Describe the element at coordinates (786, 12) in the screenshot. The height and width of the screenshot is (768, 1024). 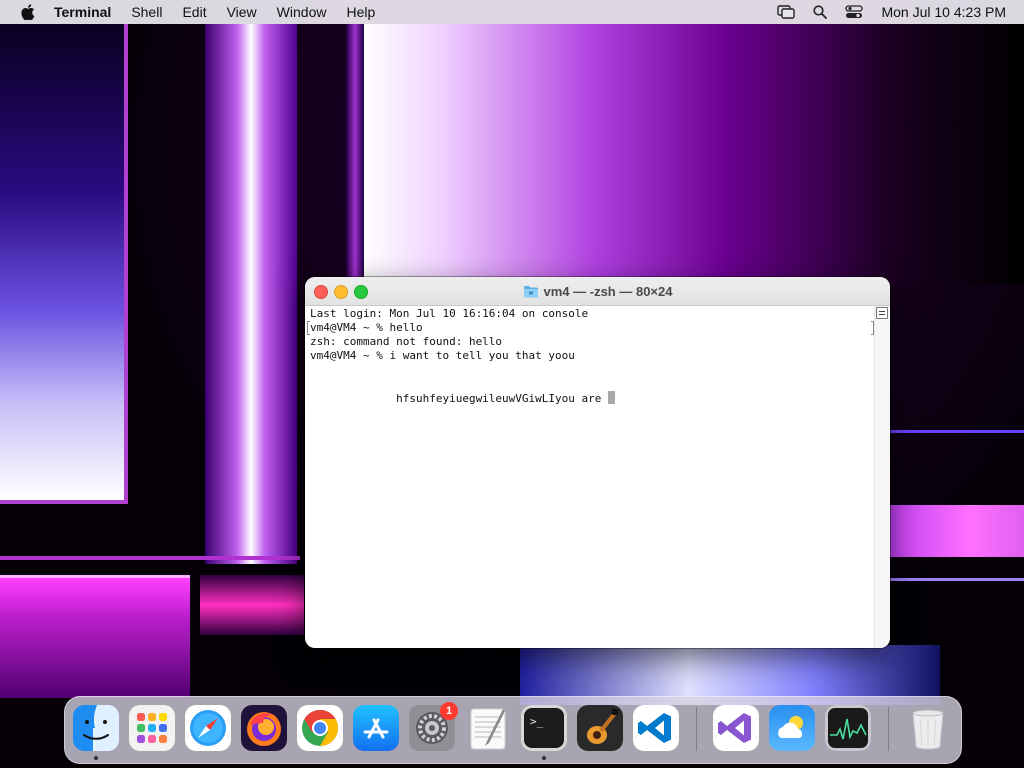
I see `screen-mirroring-icon` at that location.